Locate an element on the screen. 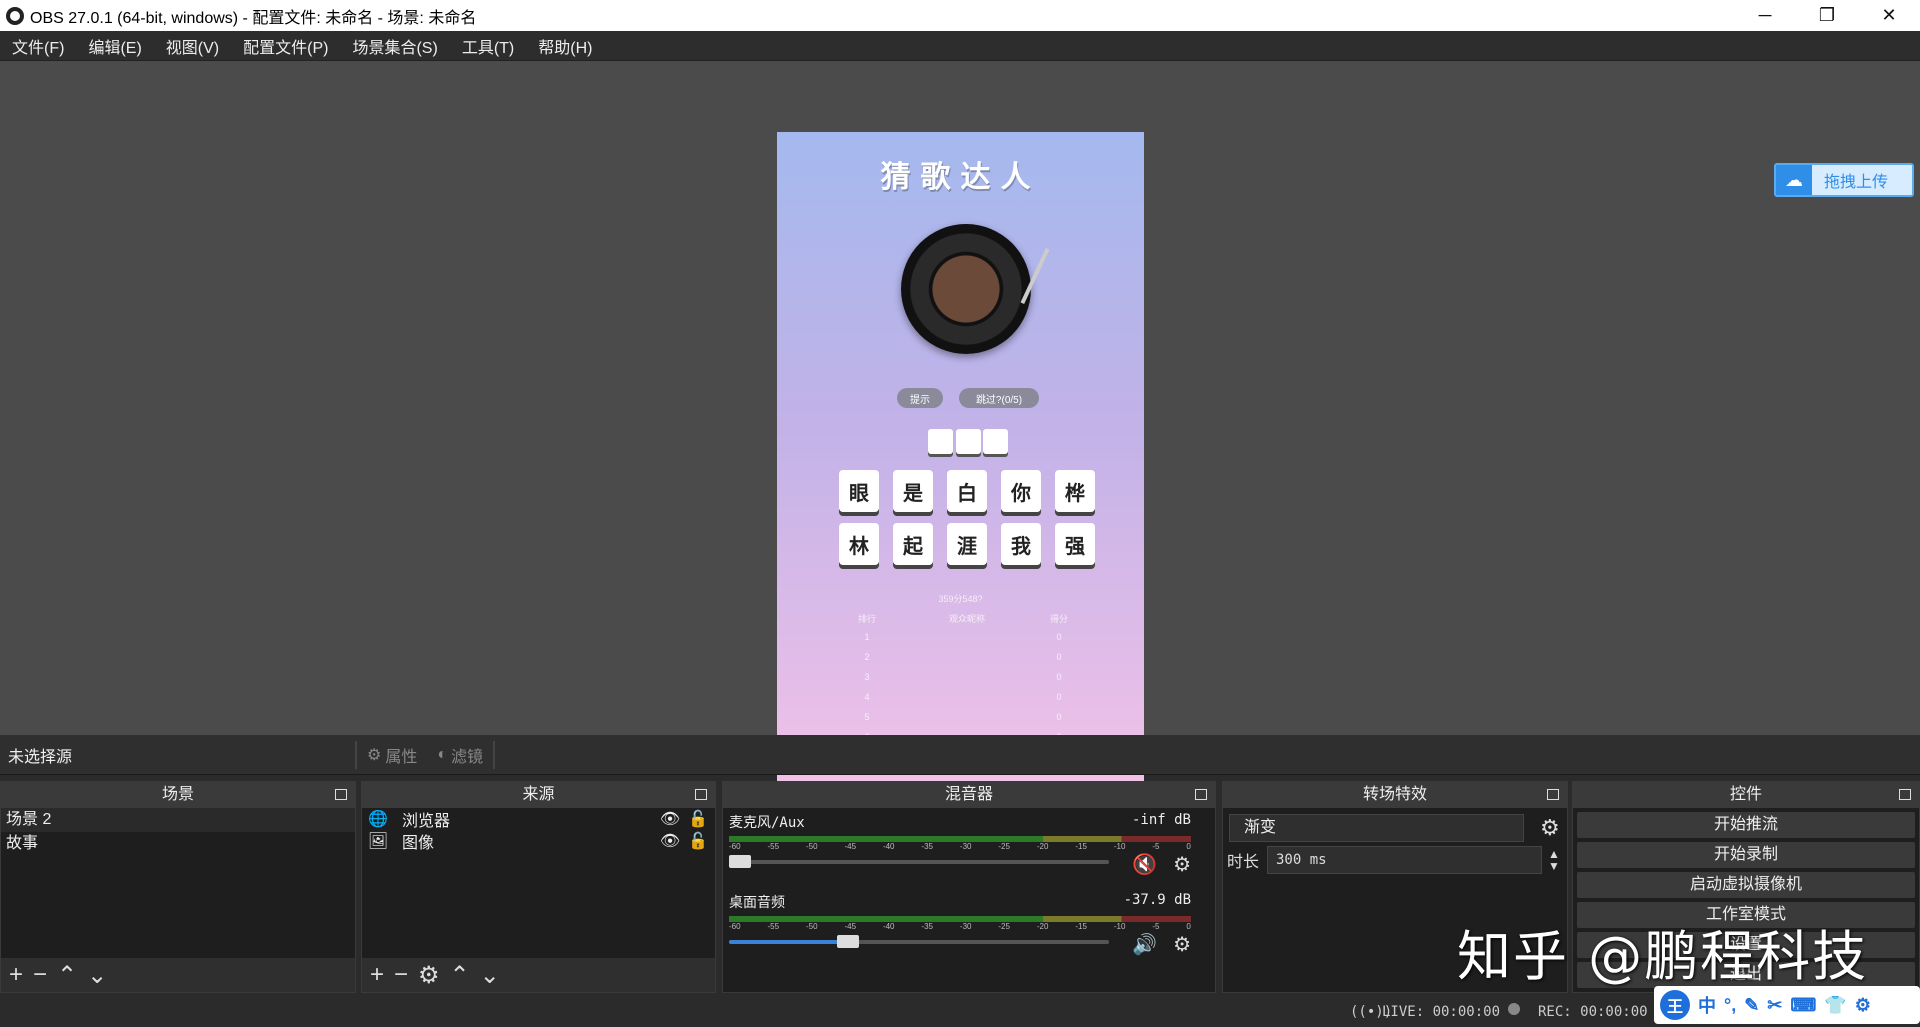 The image size is (1920, 1027). pen-icon: ✎ is located at coordinates (1751, 1005).